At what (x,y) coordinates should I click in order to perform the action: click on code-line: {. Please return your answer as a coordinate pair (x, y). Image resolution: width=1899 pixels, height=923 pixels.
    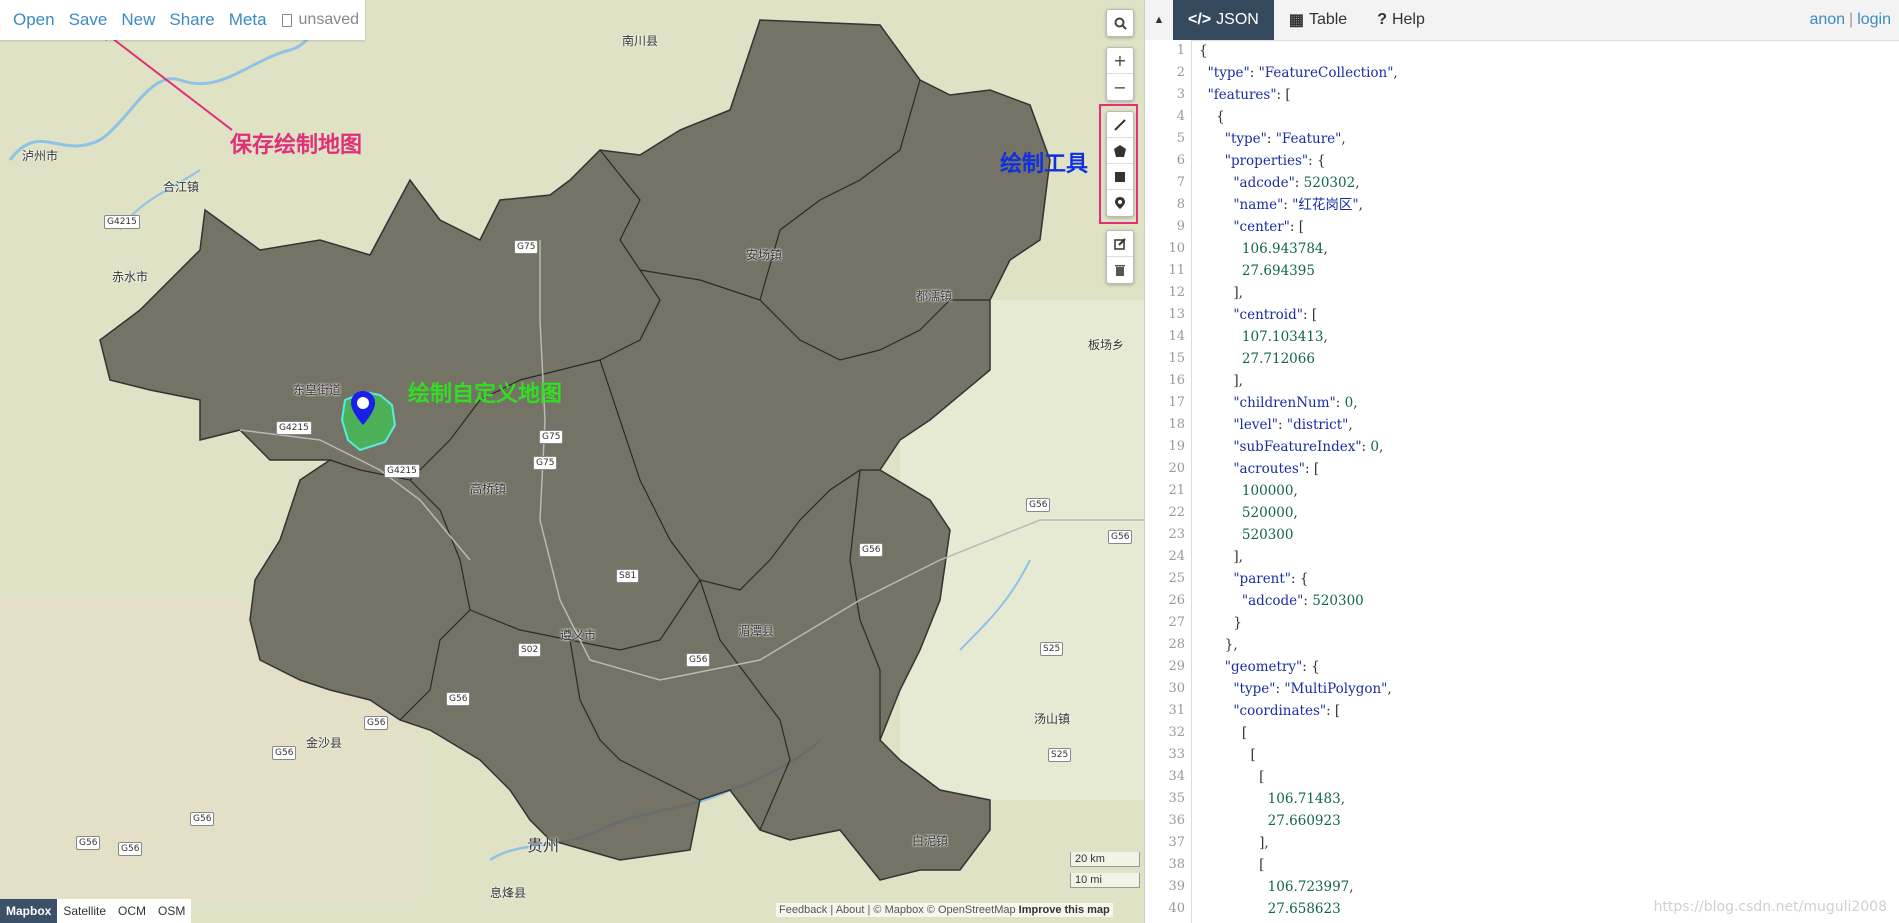
    Looking at the image, I should click on (1203, 51).